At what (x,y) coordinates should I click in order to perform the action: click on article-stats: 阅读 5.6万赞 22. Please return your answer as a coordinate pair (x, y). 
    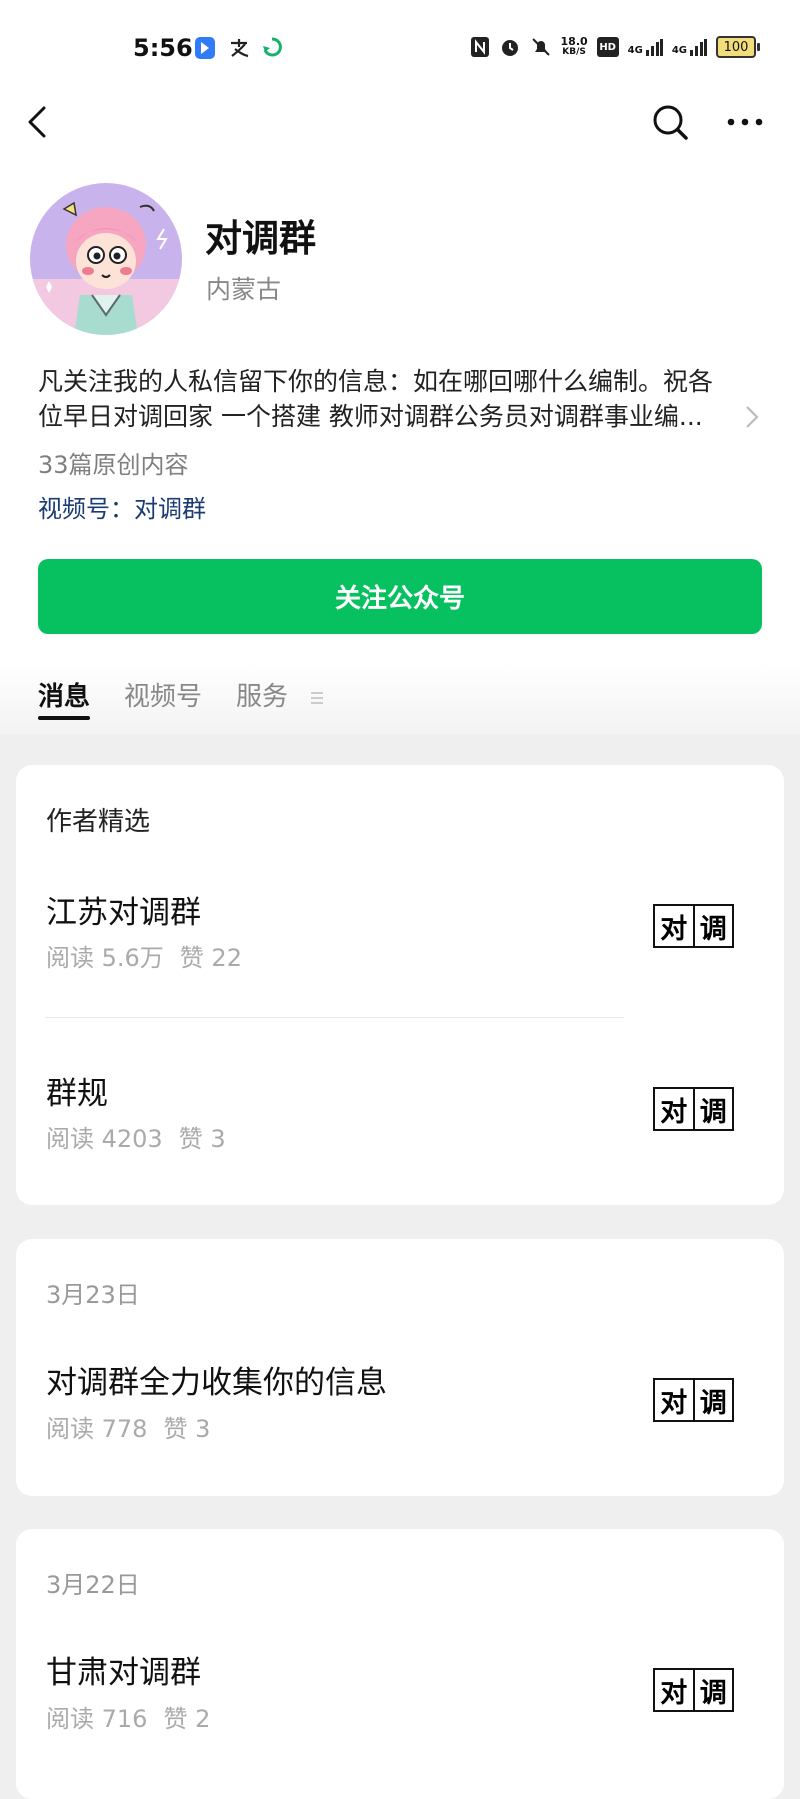
    Looking at the image, I should click on (144, 955).